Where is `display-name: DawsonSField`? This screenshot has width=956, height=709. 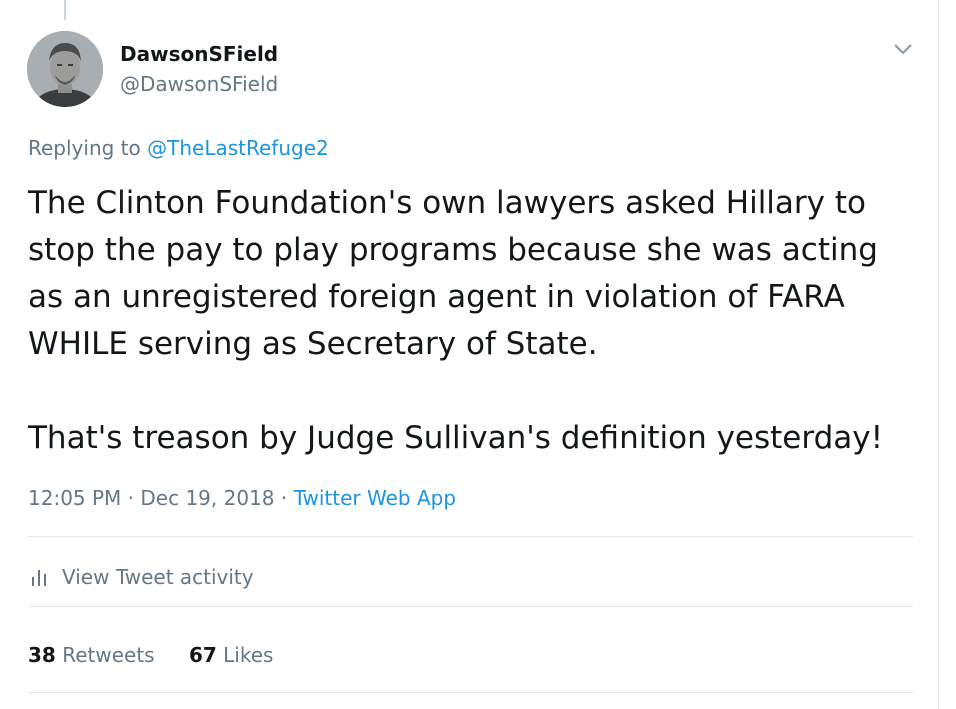
display-name: DawsonSField is located at coordinates (199, 54).